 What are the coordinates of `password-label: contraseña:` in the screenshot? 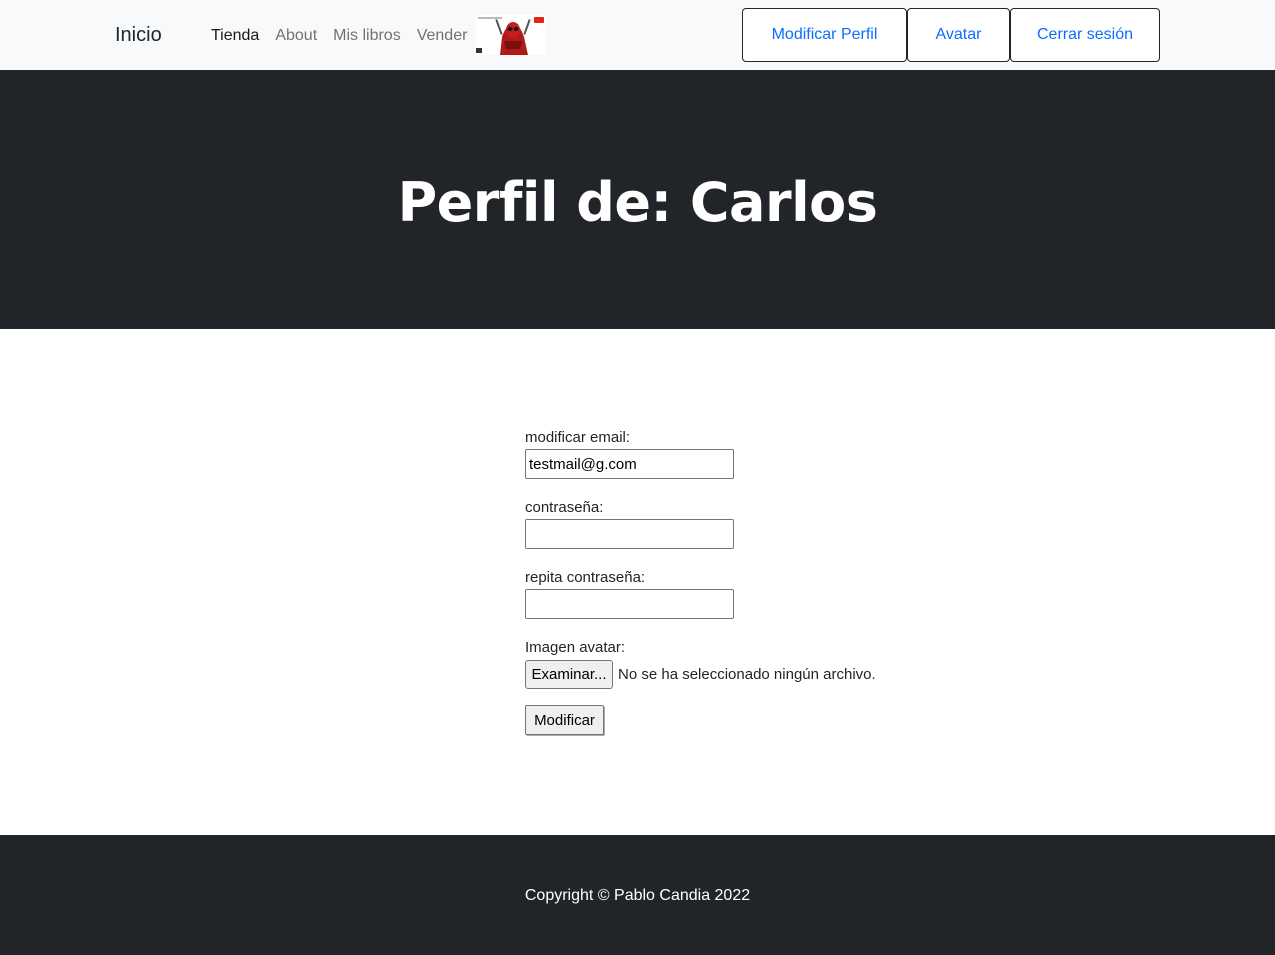 It's located at (564, 507).